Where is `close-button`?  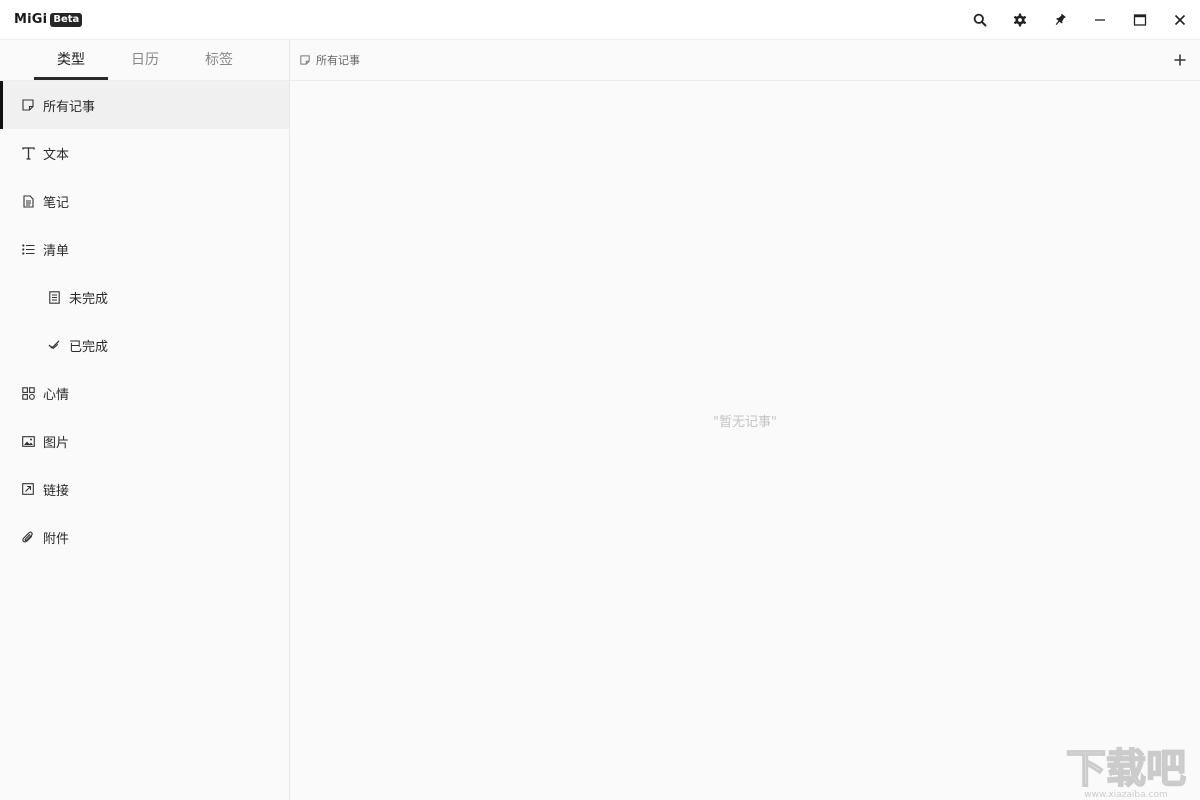
close-button is located at coordinates (1180, 19).